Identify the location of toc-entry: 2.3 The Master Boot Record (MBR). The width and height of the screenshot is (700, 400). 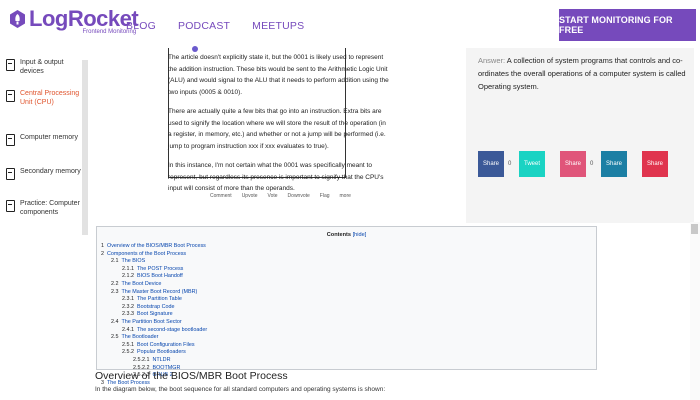
(154, 292).